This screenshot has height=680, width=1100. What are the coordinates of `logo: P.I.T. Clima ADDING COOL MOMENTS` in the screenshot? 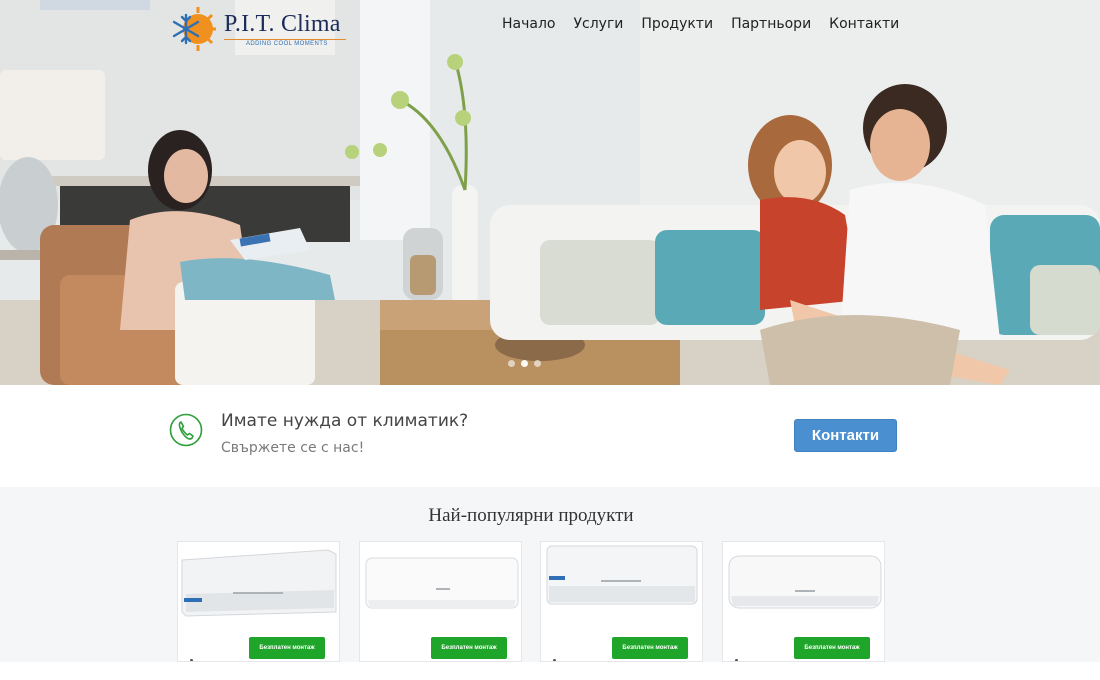 It's located at (261, 28).